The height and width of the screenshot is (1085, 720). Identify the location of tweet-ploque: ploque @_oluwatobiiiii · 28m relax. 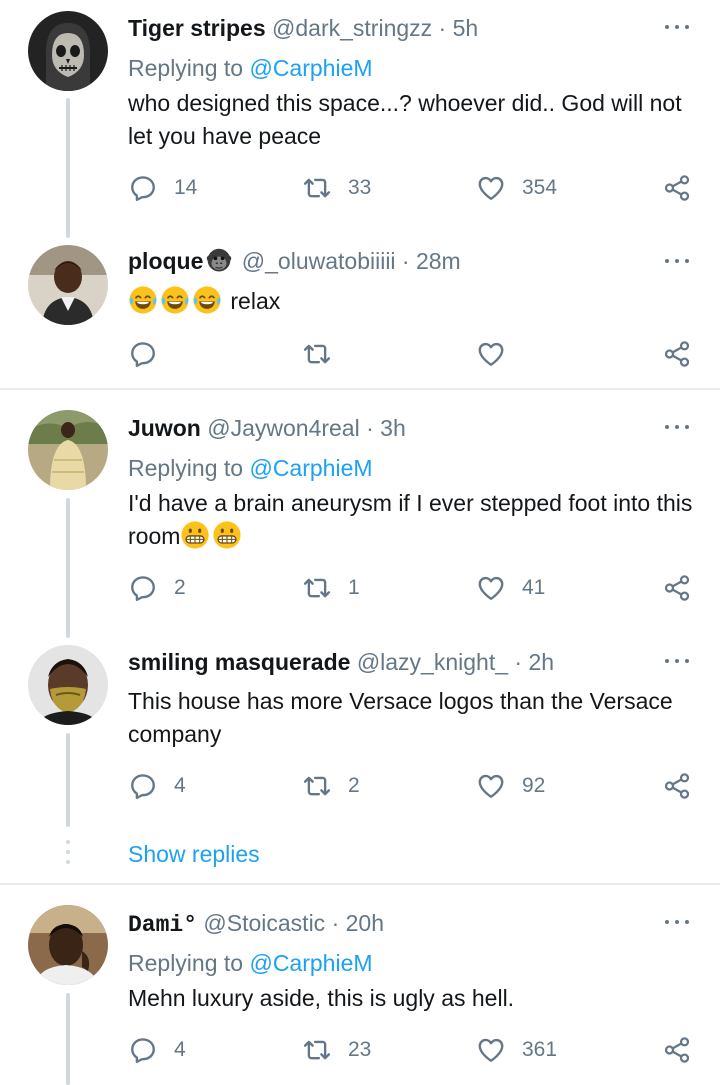
(360, 311).